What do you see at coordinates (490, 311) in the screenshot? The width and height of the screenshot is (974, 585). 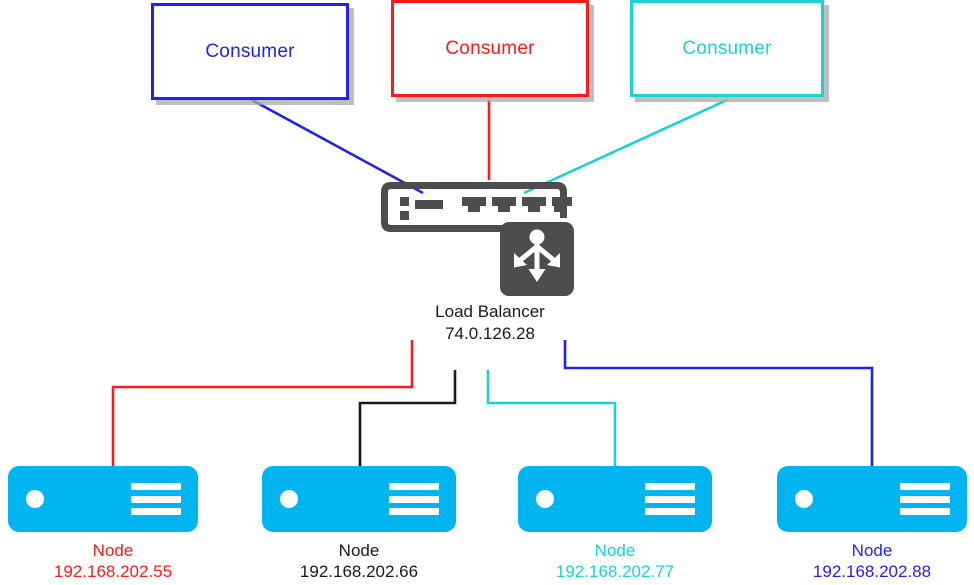 I see `load-balancer-name: Load Balancer` at bounding box center [490, 311].